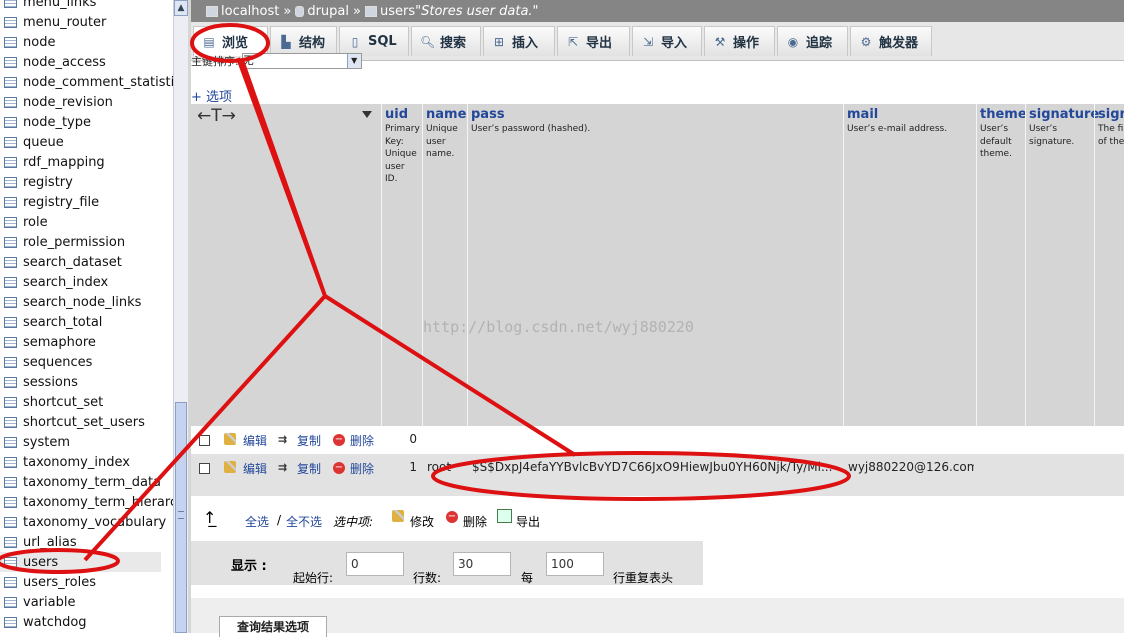 The width and height of the screenshot is (1124, 637). What do you see at coordinates (641, 476) in the screenshot?
I see `annotation-circle-row` at bounding box center [641, 476].